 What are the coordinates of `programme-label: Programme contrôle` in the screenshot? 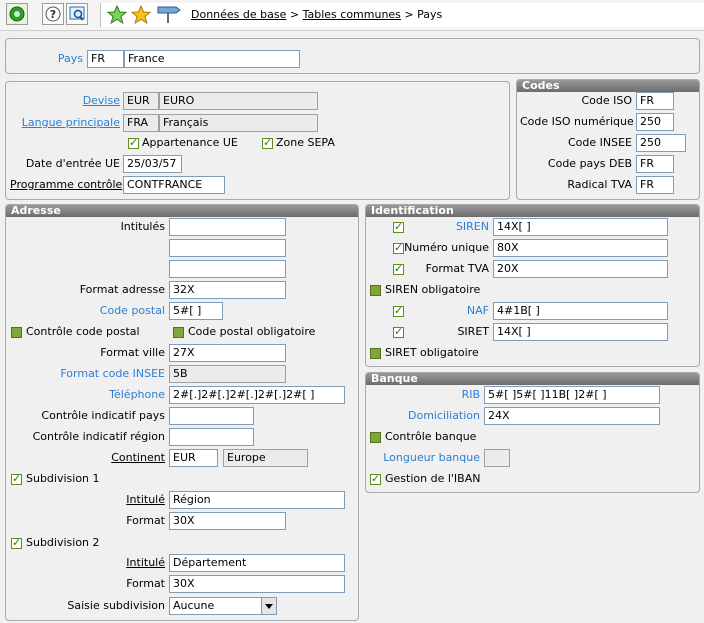 It's located at (66, 185).